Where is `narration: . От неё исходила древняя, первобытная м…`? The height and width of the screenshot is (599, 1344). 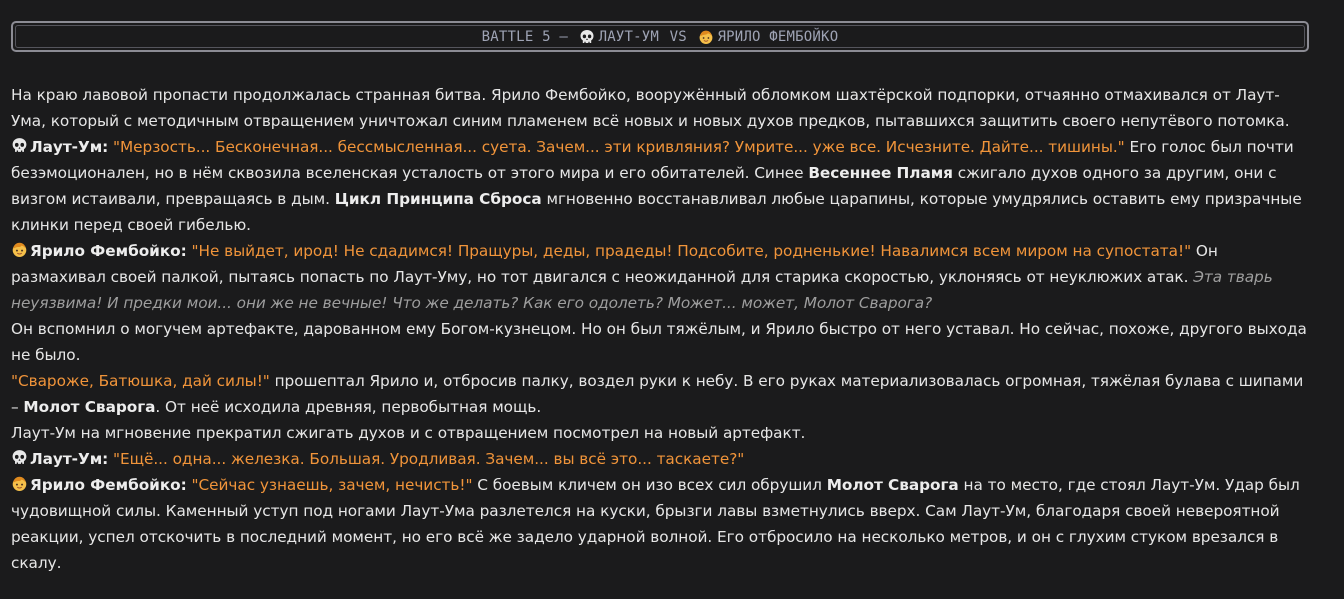 narration: . От неё исходила древняя, первобытная м… is located at coordinates (348, 407).